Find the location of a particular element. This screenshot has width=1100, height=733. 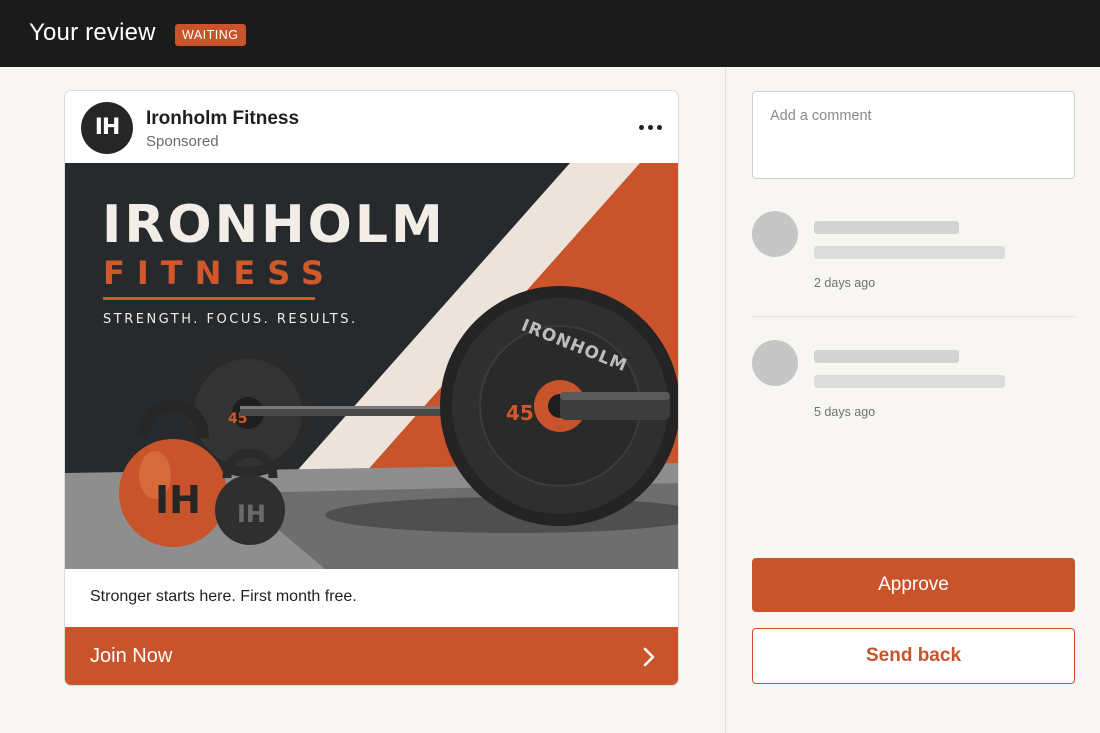

ad-header: IH Ironholm Fitness Sponsored is located at coordinates (371, 127).